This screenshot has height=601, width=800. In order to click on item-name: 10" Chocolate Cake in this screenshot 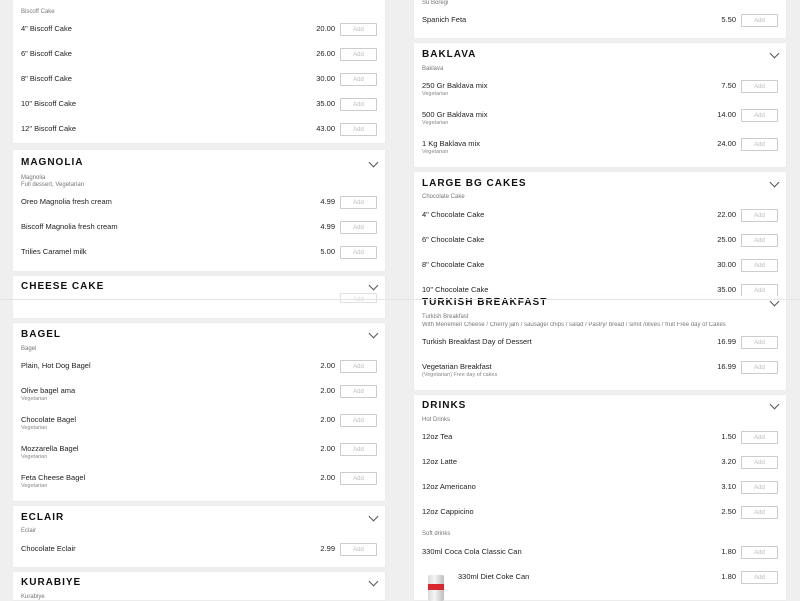, I will do `click(455, 289)`.